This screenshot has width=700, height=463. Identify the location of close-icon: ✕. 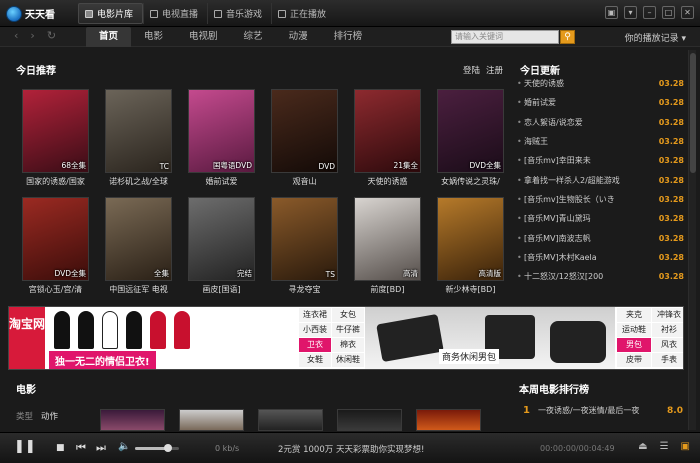
(687, 12).